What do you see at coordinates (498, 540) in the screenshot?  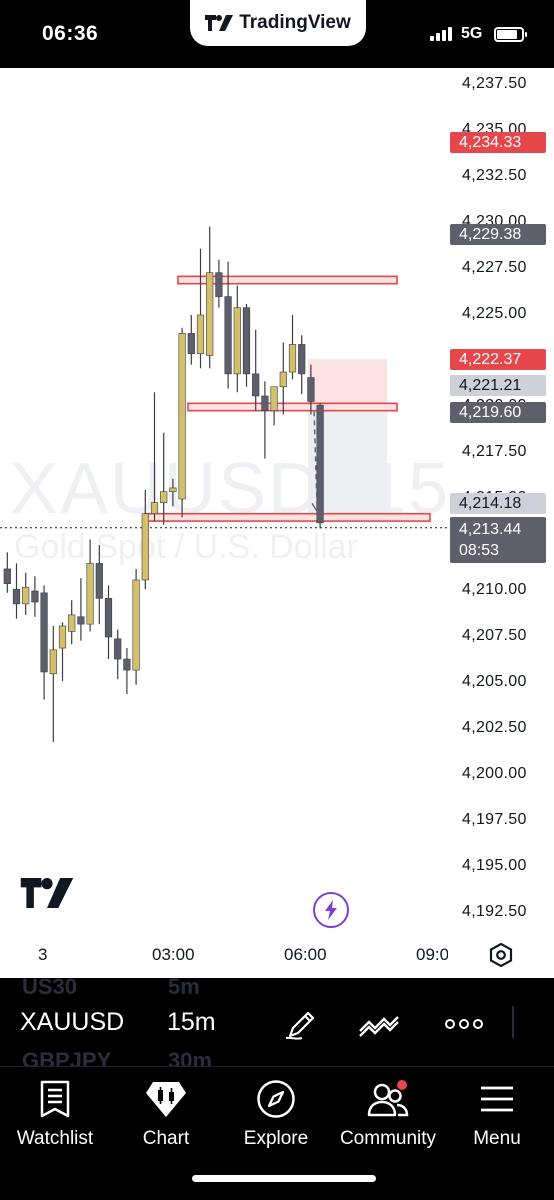 I see `current-price-badge: 4,213.44 08:53` at bounding box center [498, 540].